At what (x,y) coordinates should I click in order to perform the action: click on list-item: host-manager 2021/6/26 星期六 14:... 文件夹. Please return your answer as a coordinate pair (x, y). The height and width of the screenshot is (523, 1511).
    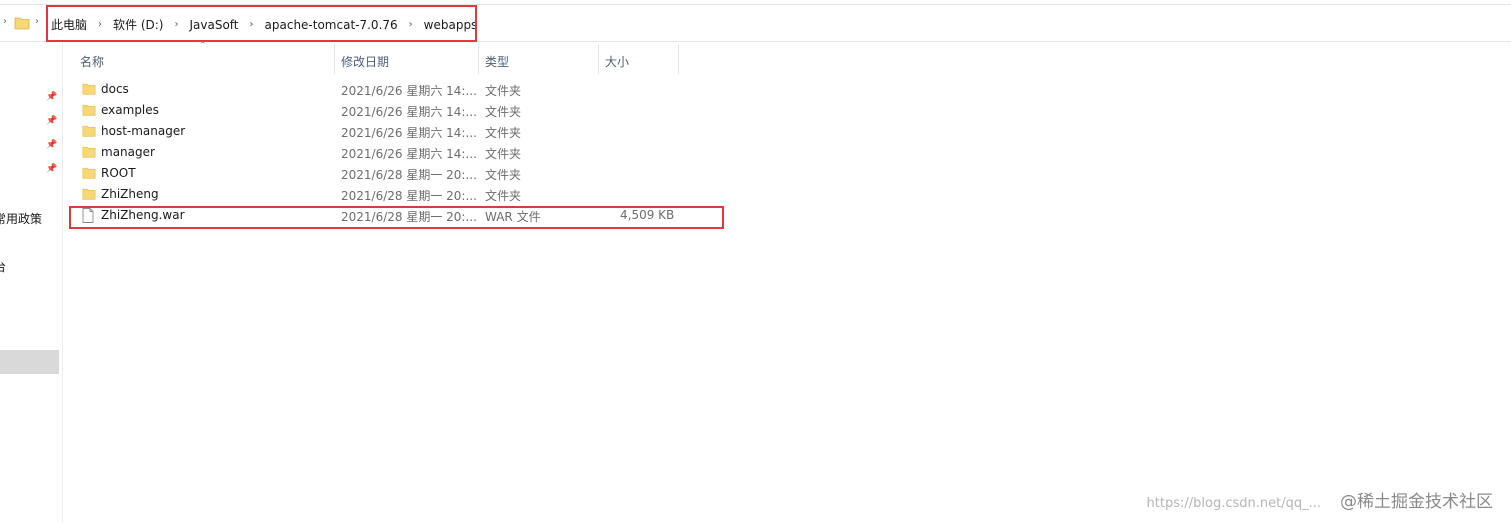
    Looking at the image, I should click on (414, 131).